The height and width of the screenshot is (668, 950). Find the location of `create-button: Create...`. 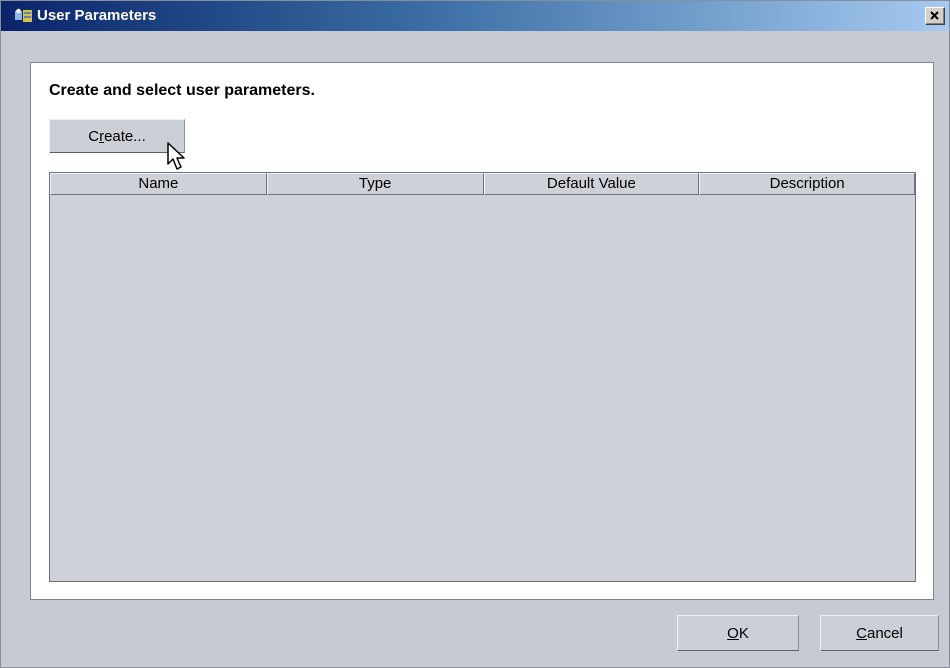

create-button: Create... is located at coordinates (117, 136).